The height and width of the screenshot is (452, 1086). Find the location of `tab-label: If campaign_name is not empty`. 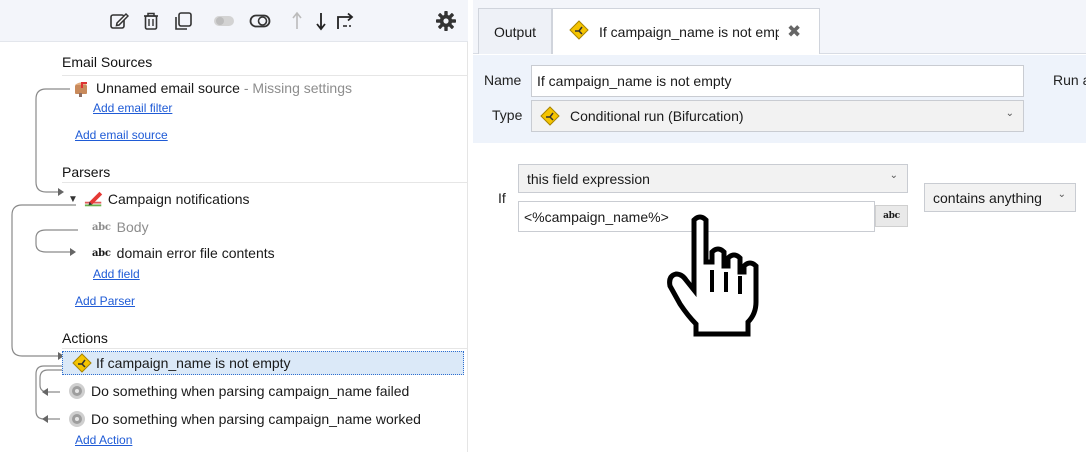

tab-label: If campaign_name is not empty is located at coordinates (689, 31).